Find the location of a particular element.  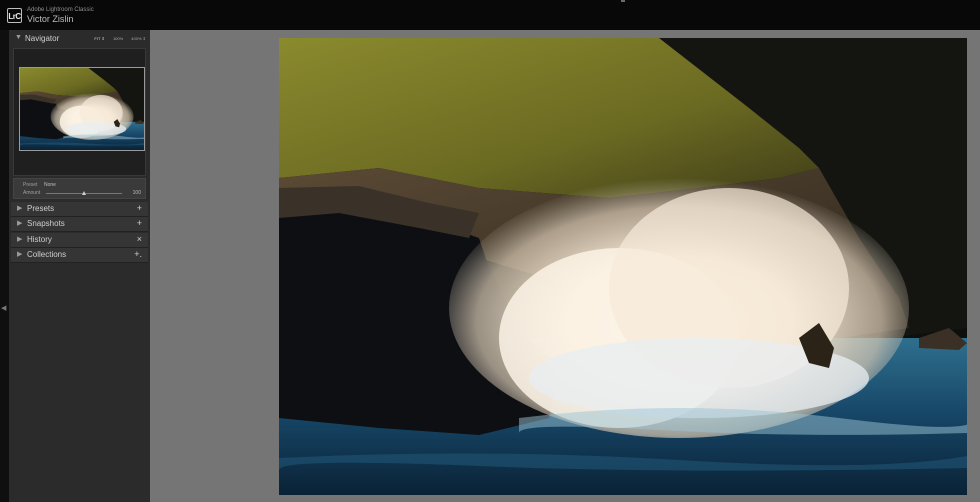

plus-icon: +. is located at coordinates (138, 254).